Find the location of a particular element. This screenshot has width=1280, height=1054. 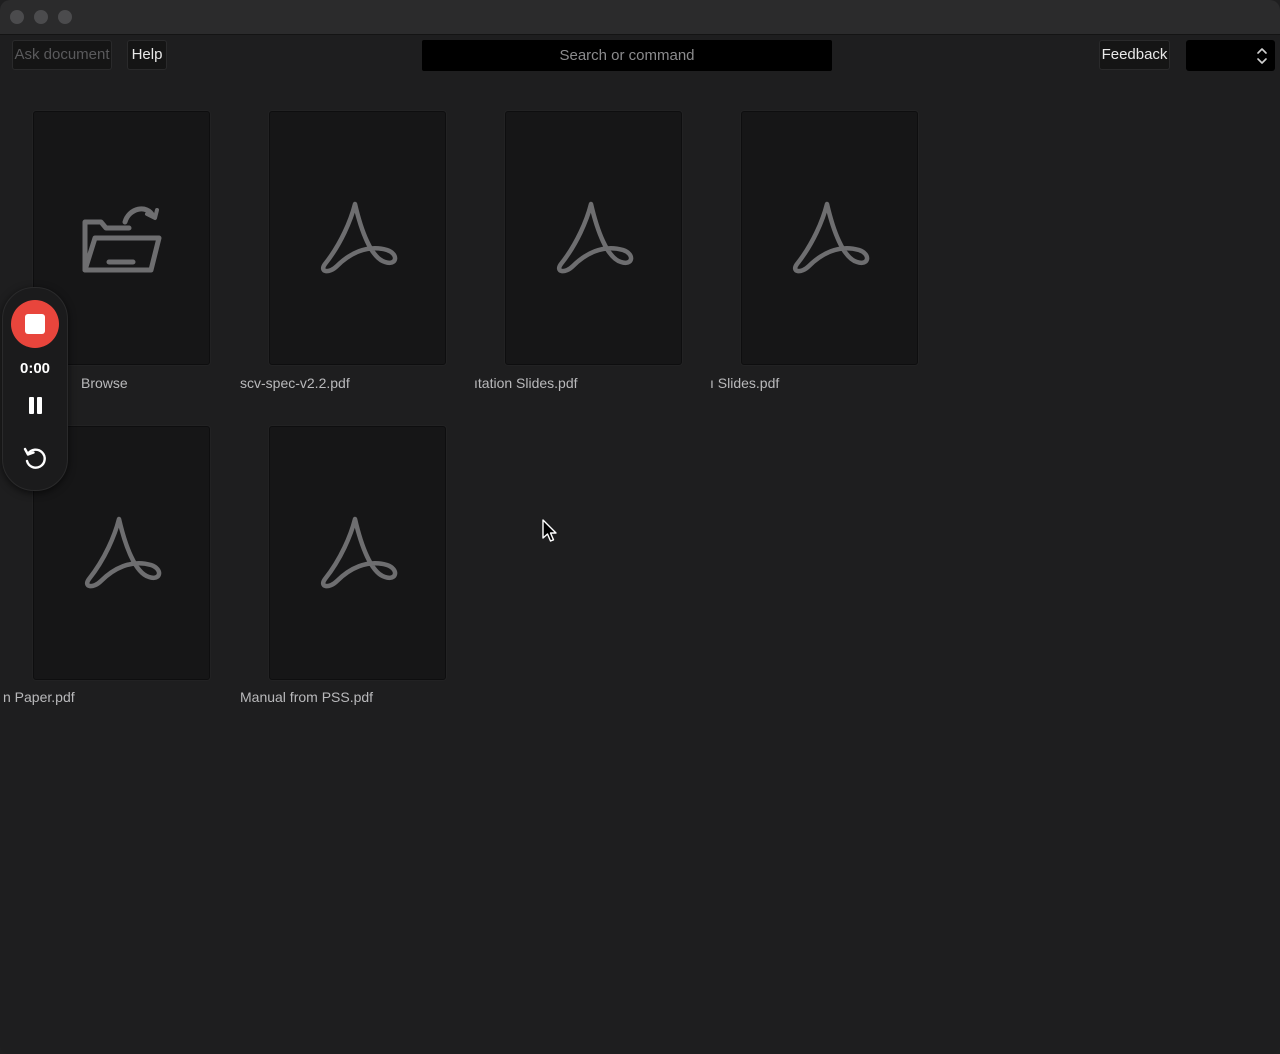

zoom-window-button is located at coordinates (65, 17).